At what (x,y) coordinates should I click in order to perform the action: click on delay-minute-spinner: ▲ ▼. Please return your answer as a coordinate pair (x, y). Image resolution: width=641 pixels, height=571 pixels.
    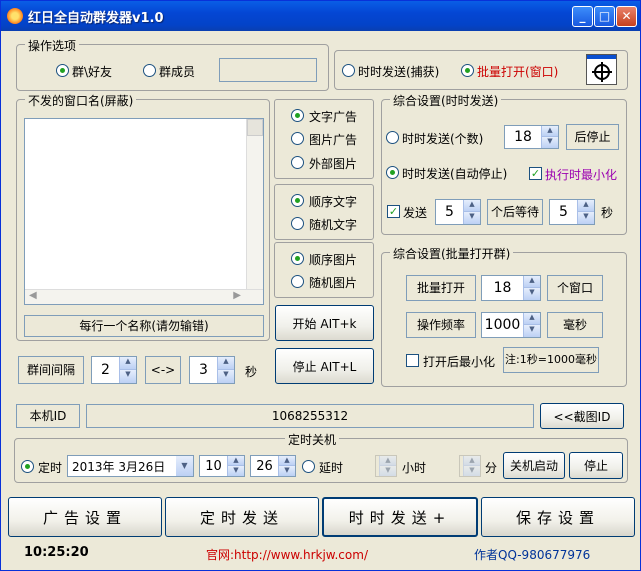
    Looking at the image, I should click on (470, 466).